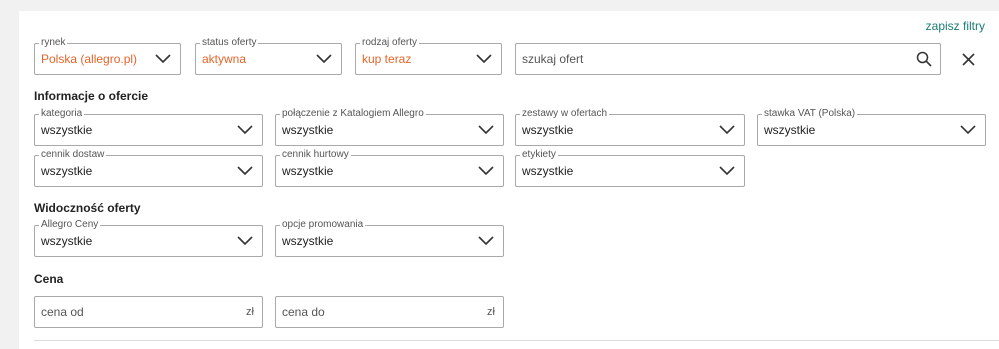 Image resolution: width=999 pixels, height=349 pixels. I want to click on offer-type-legend: rodzaj oferty, so click(390, 43).